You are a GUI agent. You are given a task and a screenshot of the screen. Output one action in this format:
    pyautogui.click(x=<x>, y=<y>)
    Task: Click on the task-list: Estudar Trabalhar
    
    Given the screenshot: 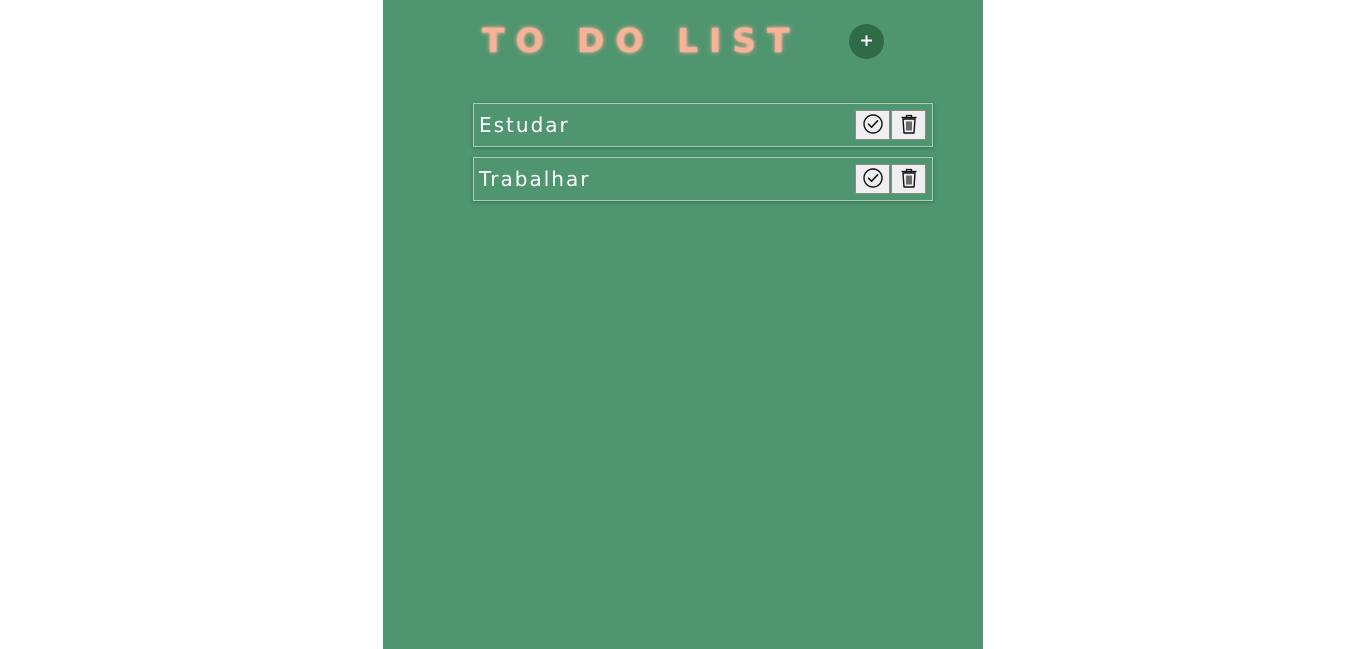 What is the action you would take?
    pyautogui.click(x=703, y=157)
    